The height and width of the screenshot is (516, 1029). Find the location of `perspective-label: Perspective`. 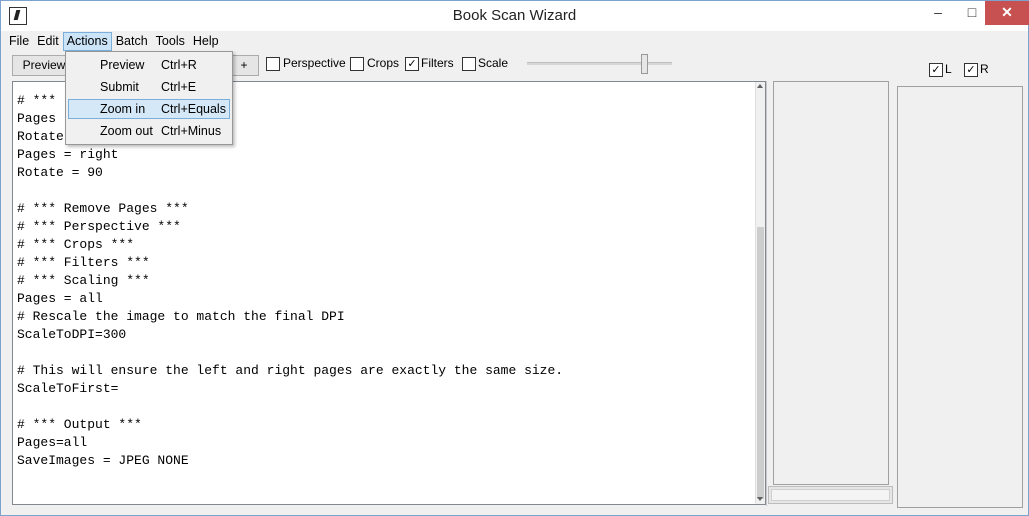

perspective-label: Perspective is located at coordinates (314, 63).